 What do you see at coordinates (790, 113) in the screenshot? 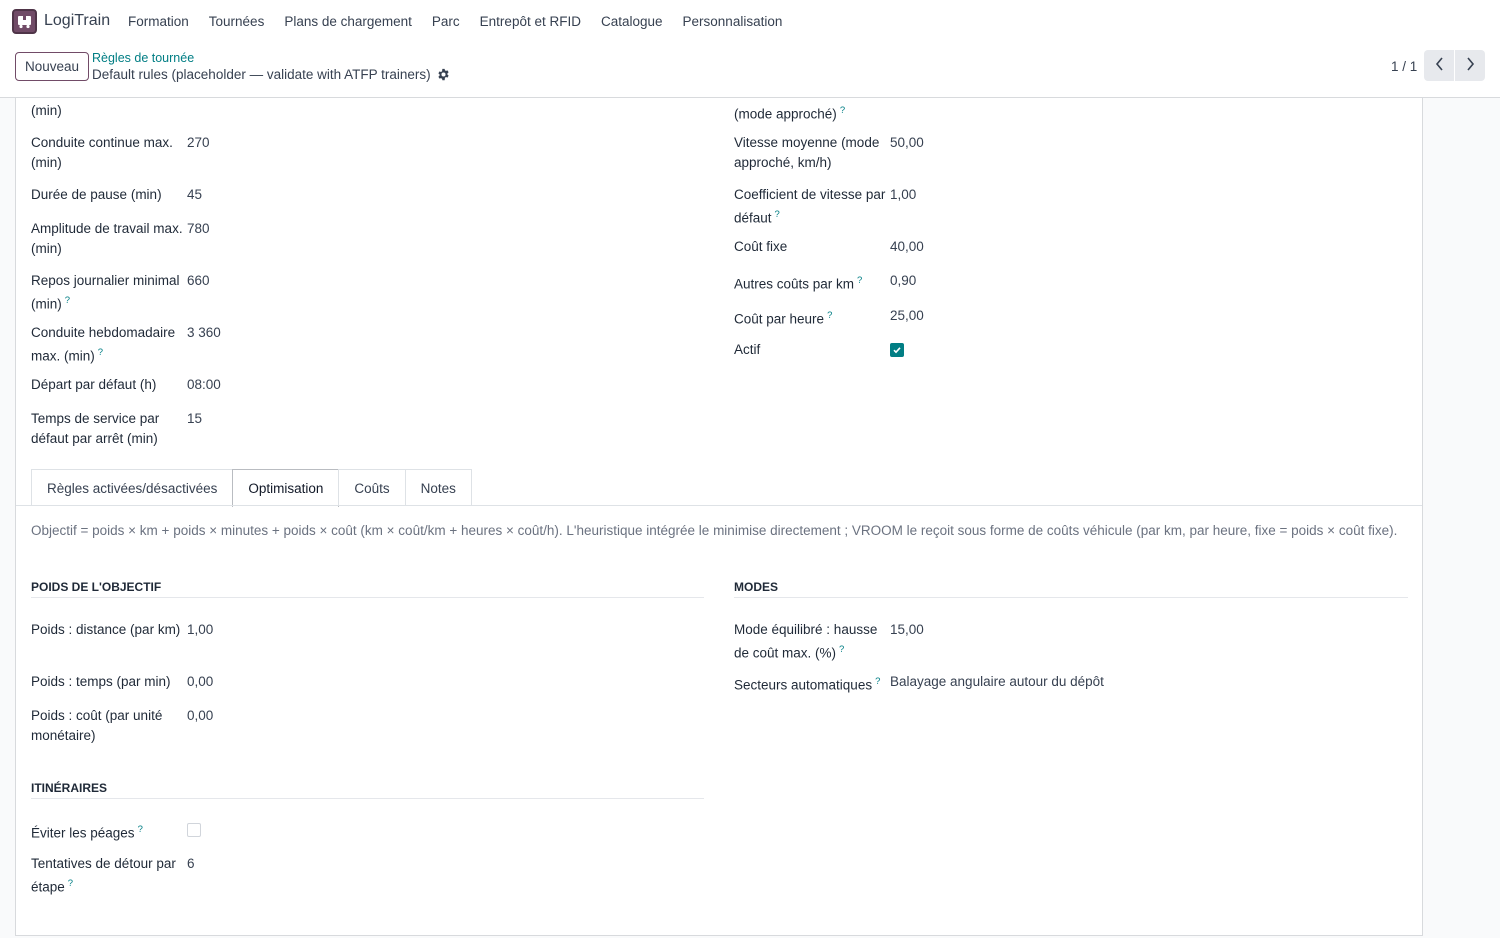
I see `field-label: (mode approché)?` at bounding box center [790, 113].